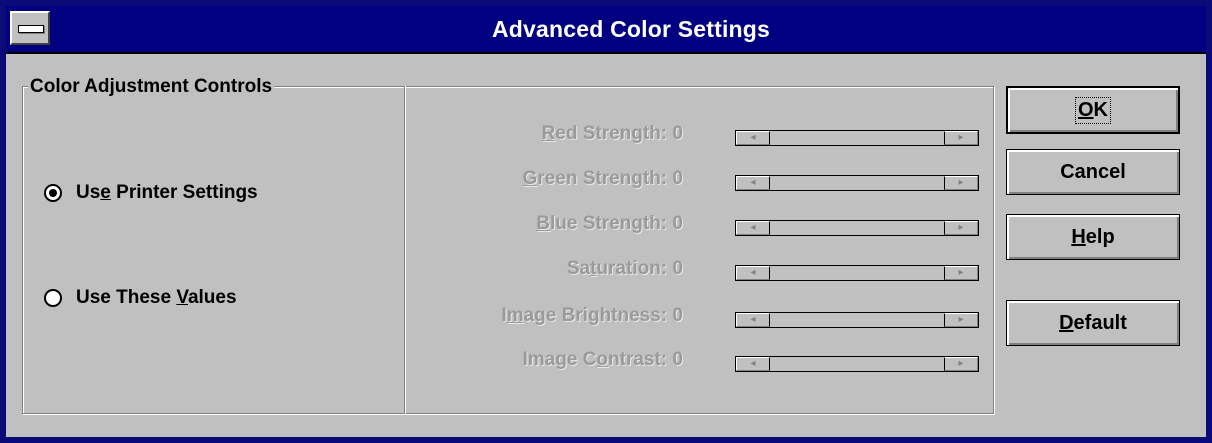  I want to click on window-title: Advanced Color Settings, so click(631, 29).